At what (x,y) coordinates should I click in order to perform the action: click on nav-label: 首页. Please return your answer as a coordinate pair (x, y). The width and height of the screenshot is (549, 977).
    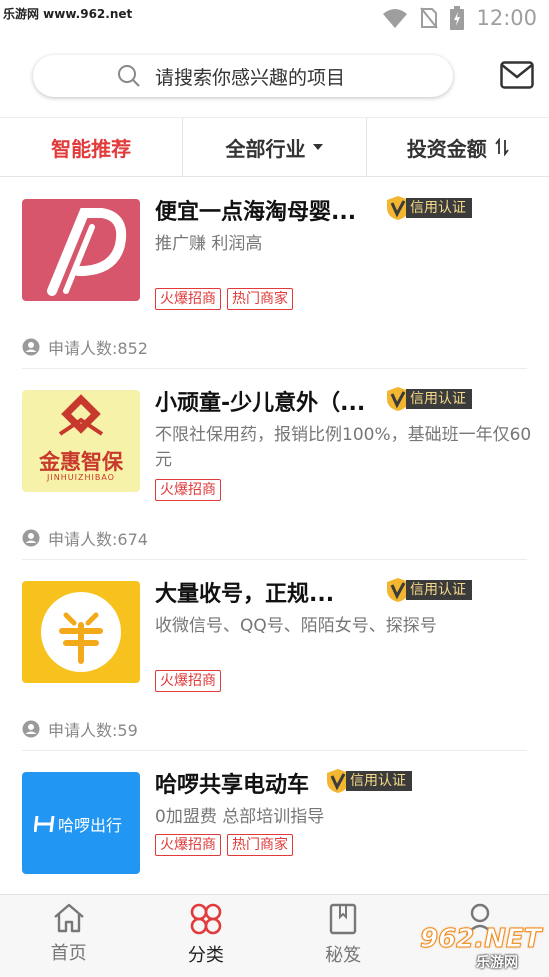
    Looking at the image, I should click on (68, 953).